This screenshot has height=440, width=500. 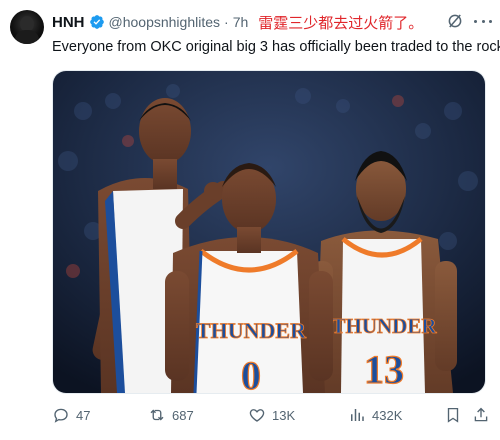 I want to click on action-bar: 47 687 13K 432K, so click(x=272, y=416).